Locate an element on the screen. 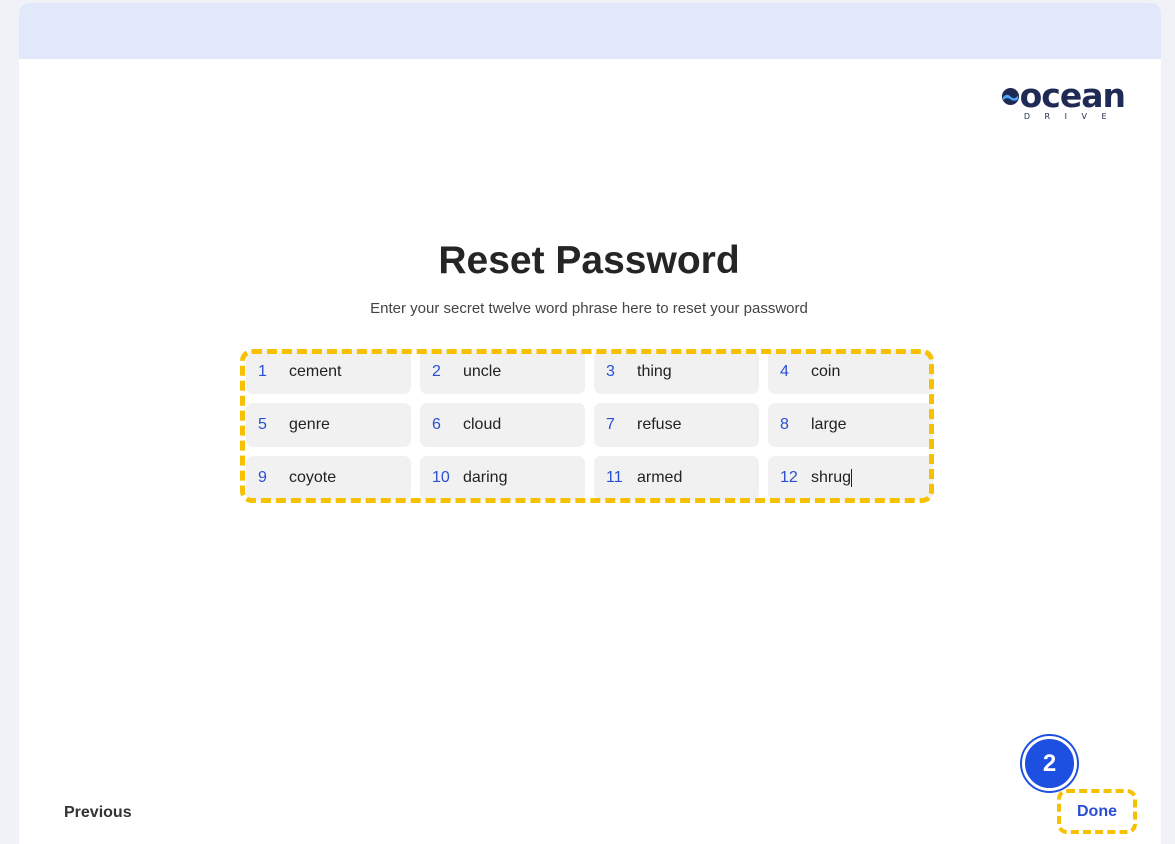 This screenshot has width=1175, height=844. seed-word-field: 2 uncle is located at coordinates (502, 372).